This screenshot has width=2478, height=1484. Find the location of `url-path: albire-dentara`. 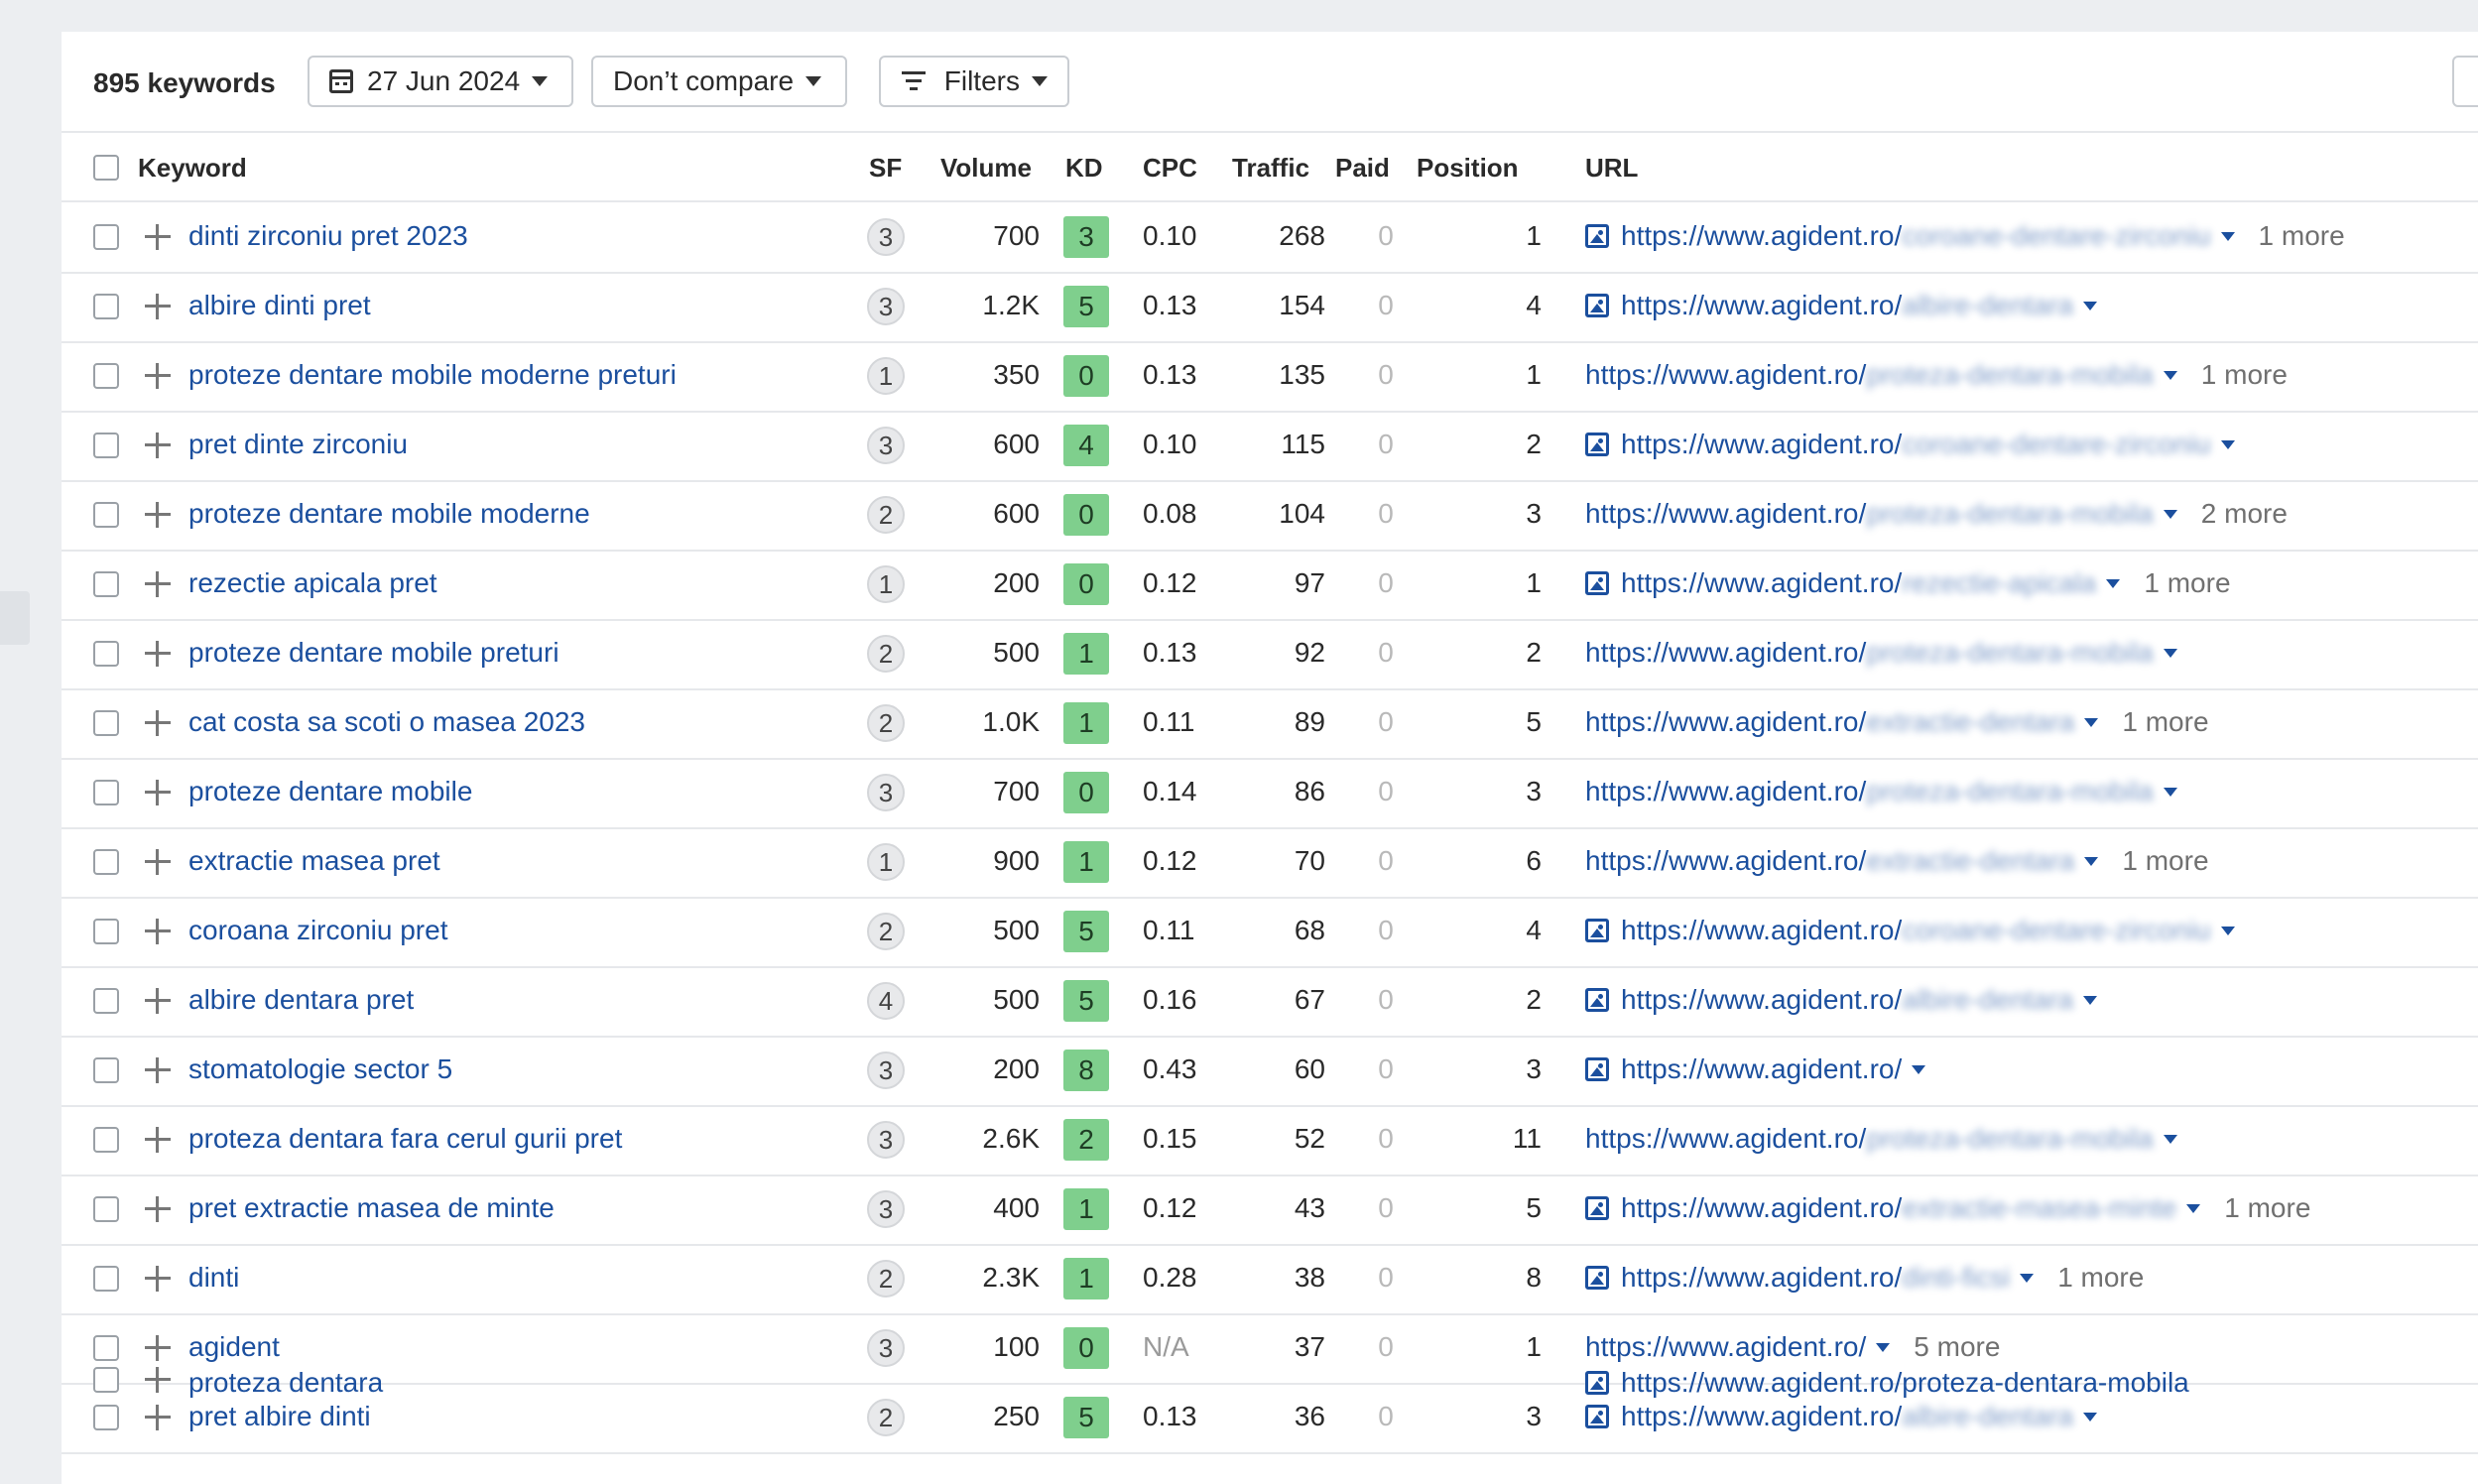

url-path: albire-dentara is located at coordinates (1988, 1000).